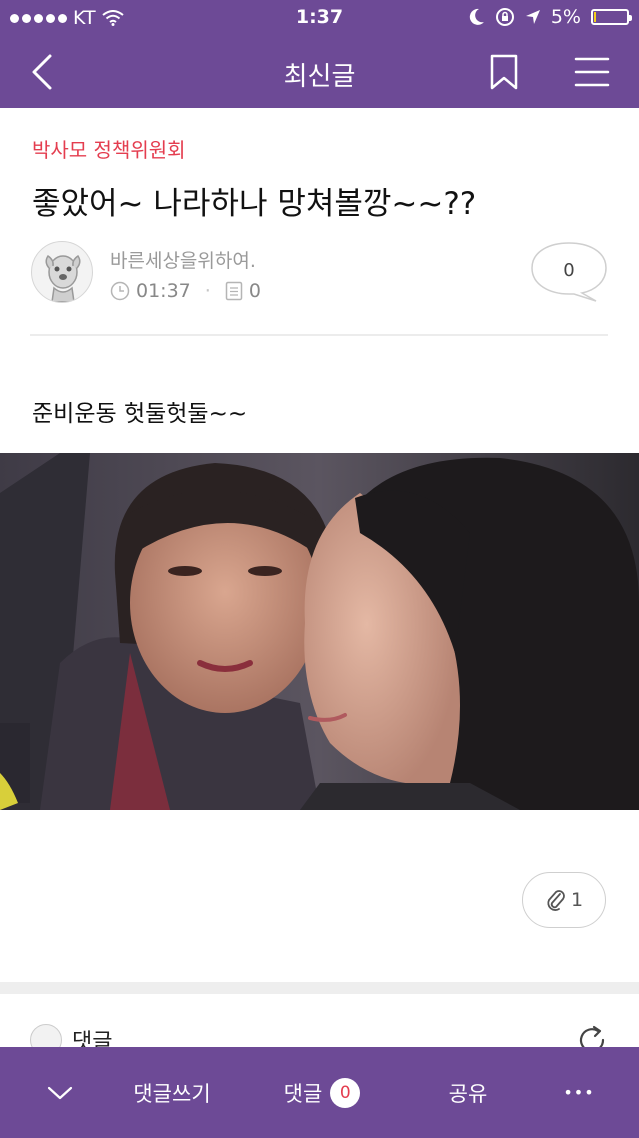  Describe the element at coordinates (63, 278) in the screenshot. I see `default-avatar-icon` at that location.